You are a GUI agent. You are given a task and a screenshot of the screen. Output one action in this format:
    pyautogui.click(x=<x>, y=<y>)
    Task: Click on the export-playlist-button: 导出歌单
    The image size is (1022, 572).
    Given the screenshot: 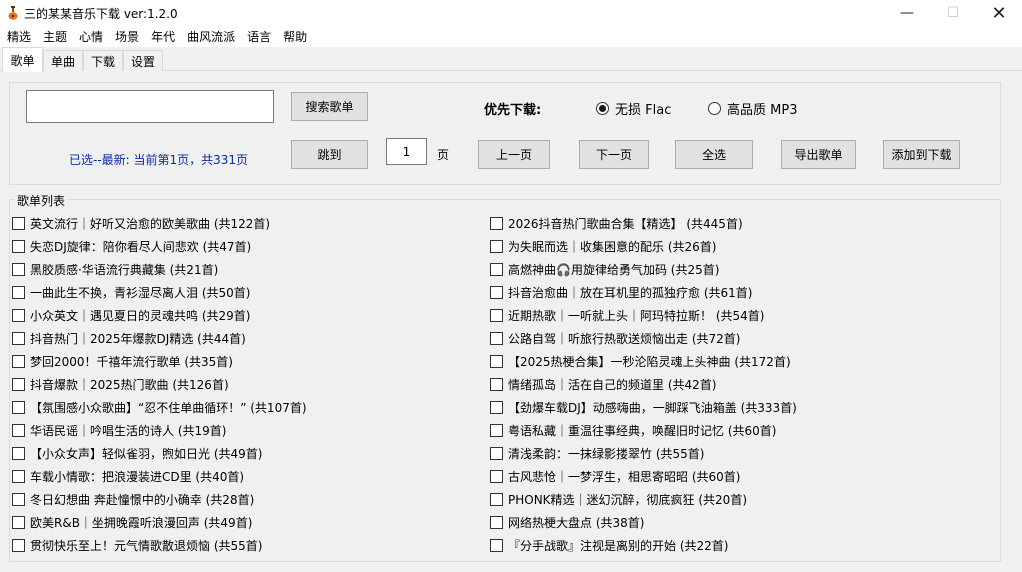 What is the action you would take?
    pyautogui.click(x=818, y=154)
    